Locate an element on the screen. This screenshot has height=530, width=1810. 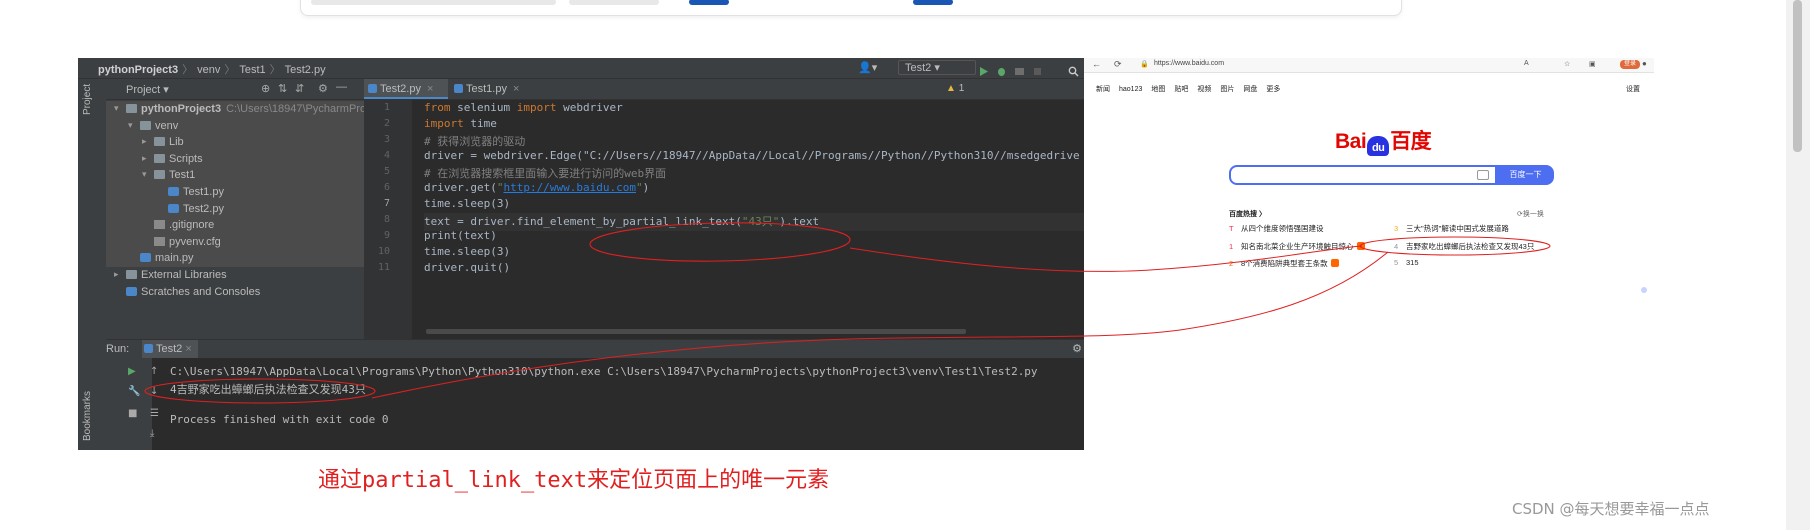
expand-icon: ⇵ is located at coordinates (299, 88).